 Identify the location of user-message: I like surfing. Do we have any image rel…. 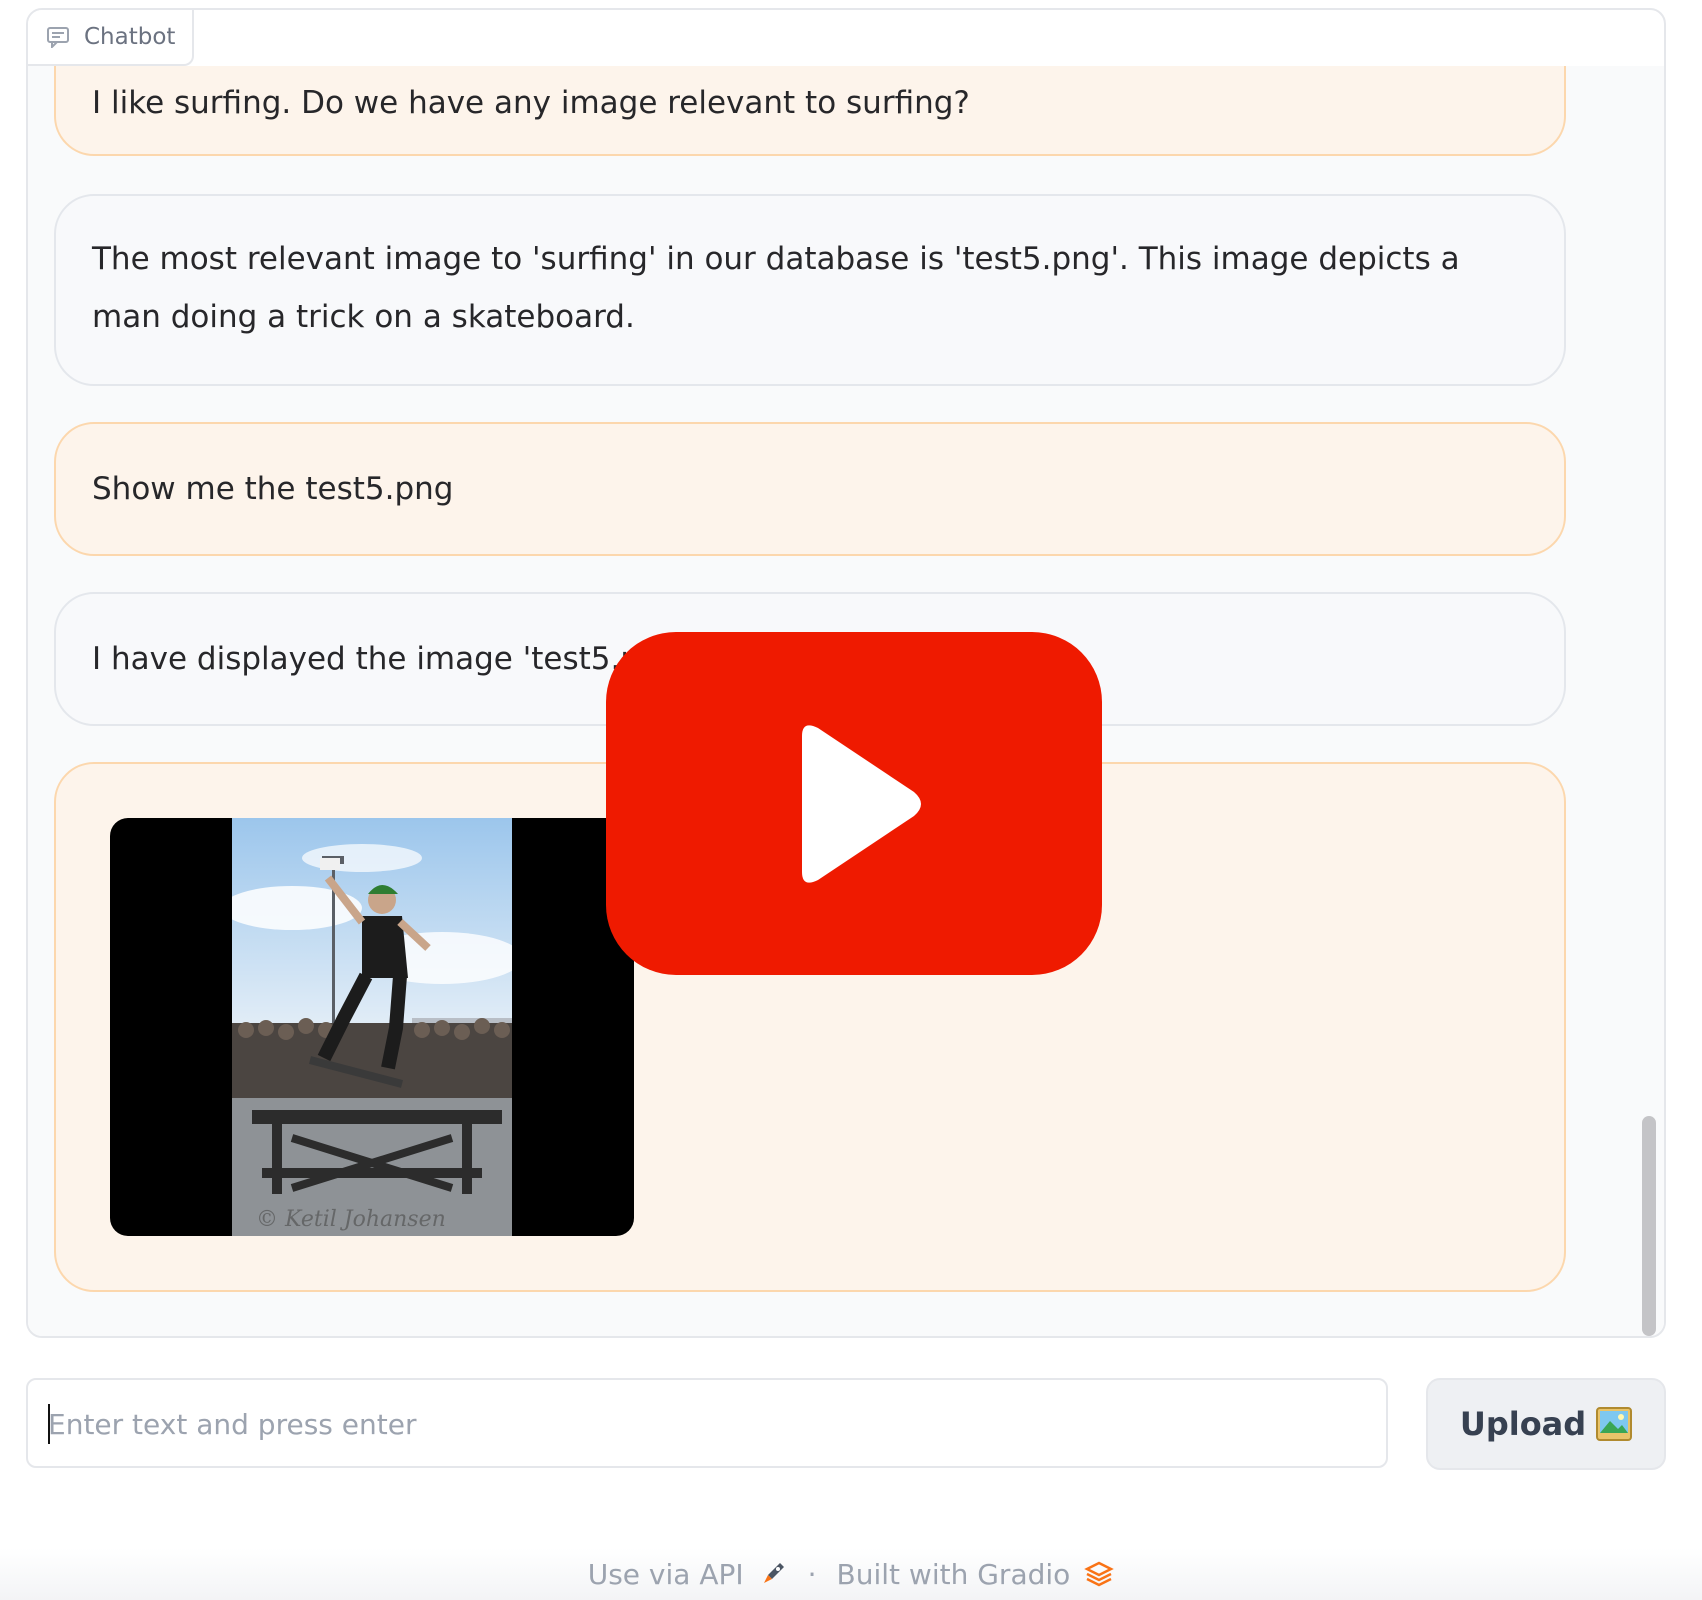
(810, 111).